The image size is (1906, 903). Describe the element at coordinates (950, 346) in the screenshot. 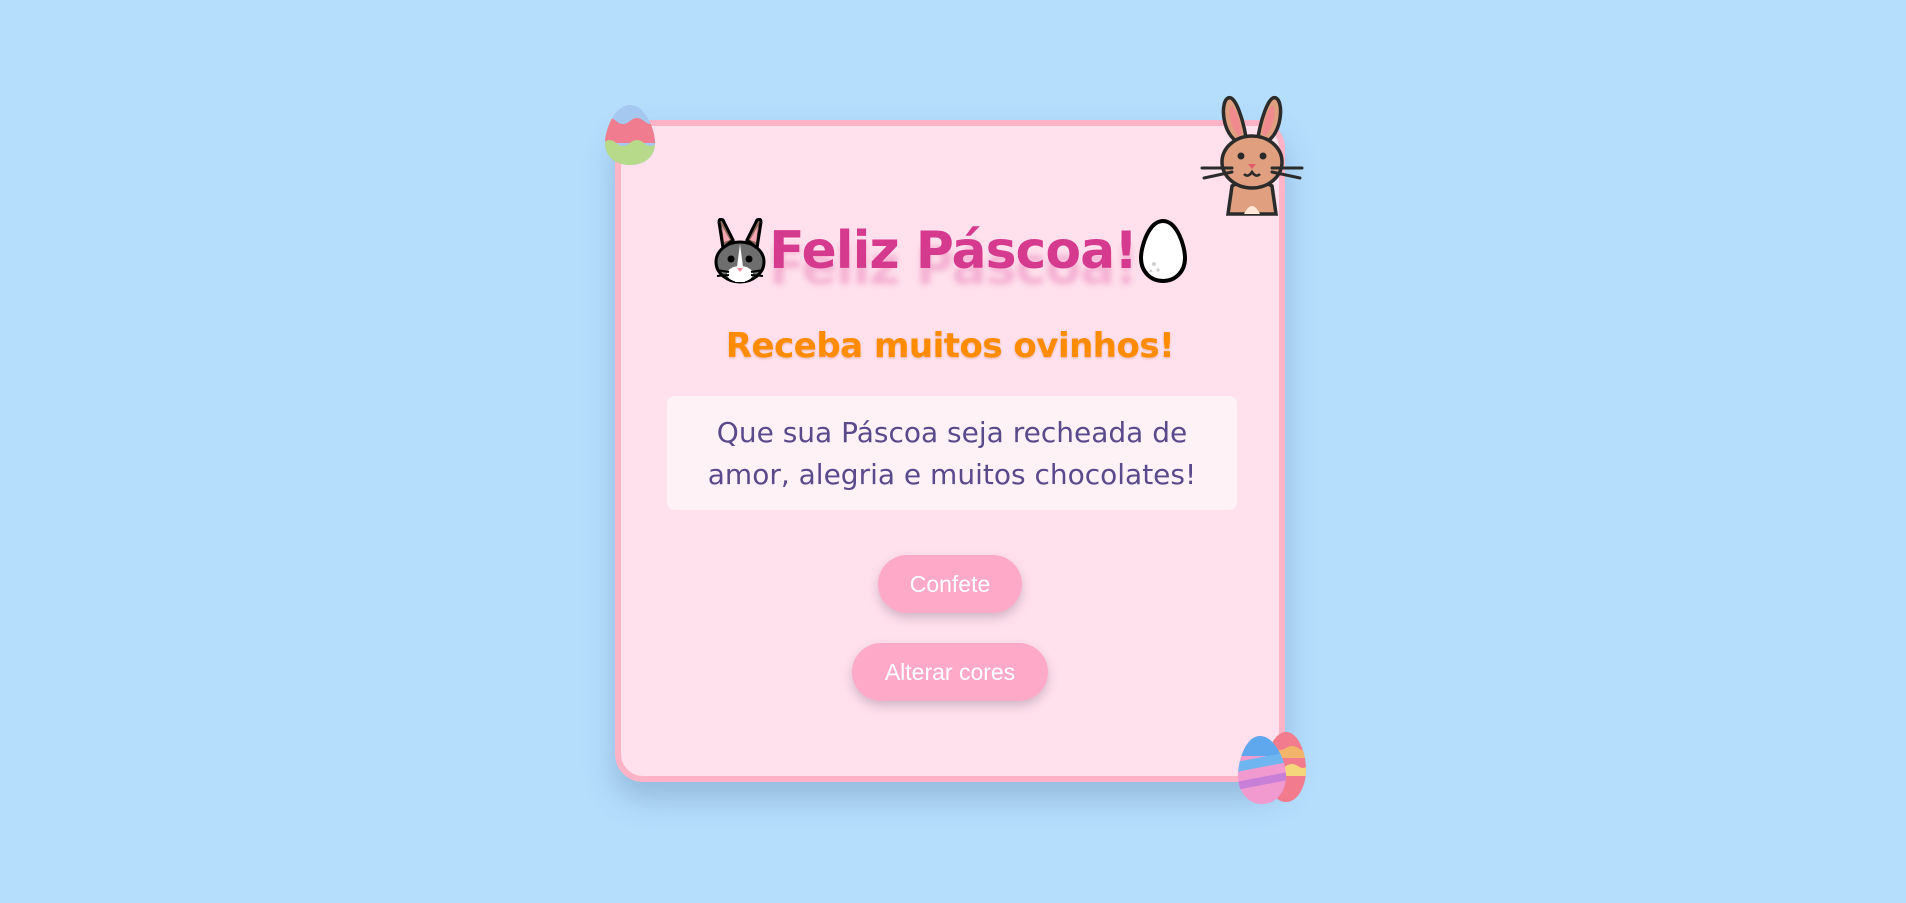

I see `card-subtitle: Receba muitos ovinhos!` at that location.